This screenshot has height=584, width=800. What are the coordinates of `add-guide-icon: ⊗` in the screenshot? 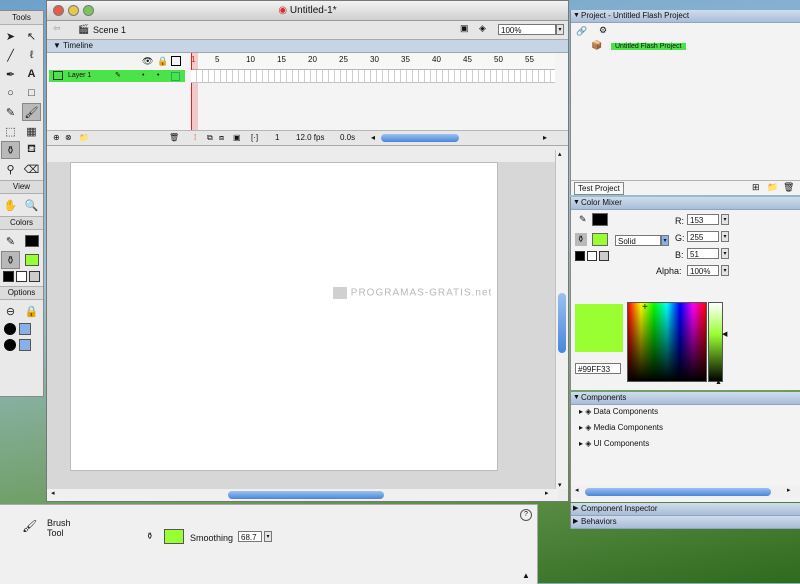 It's located at (68, 138).